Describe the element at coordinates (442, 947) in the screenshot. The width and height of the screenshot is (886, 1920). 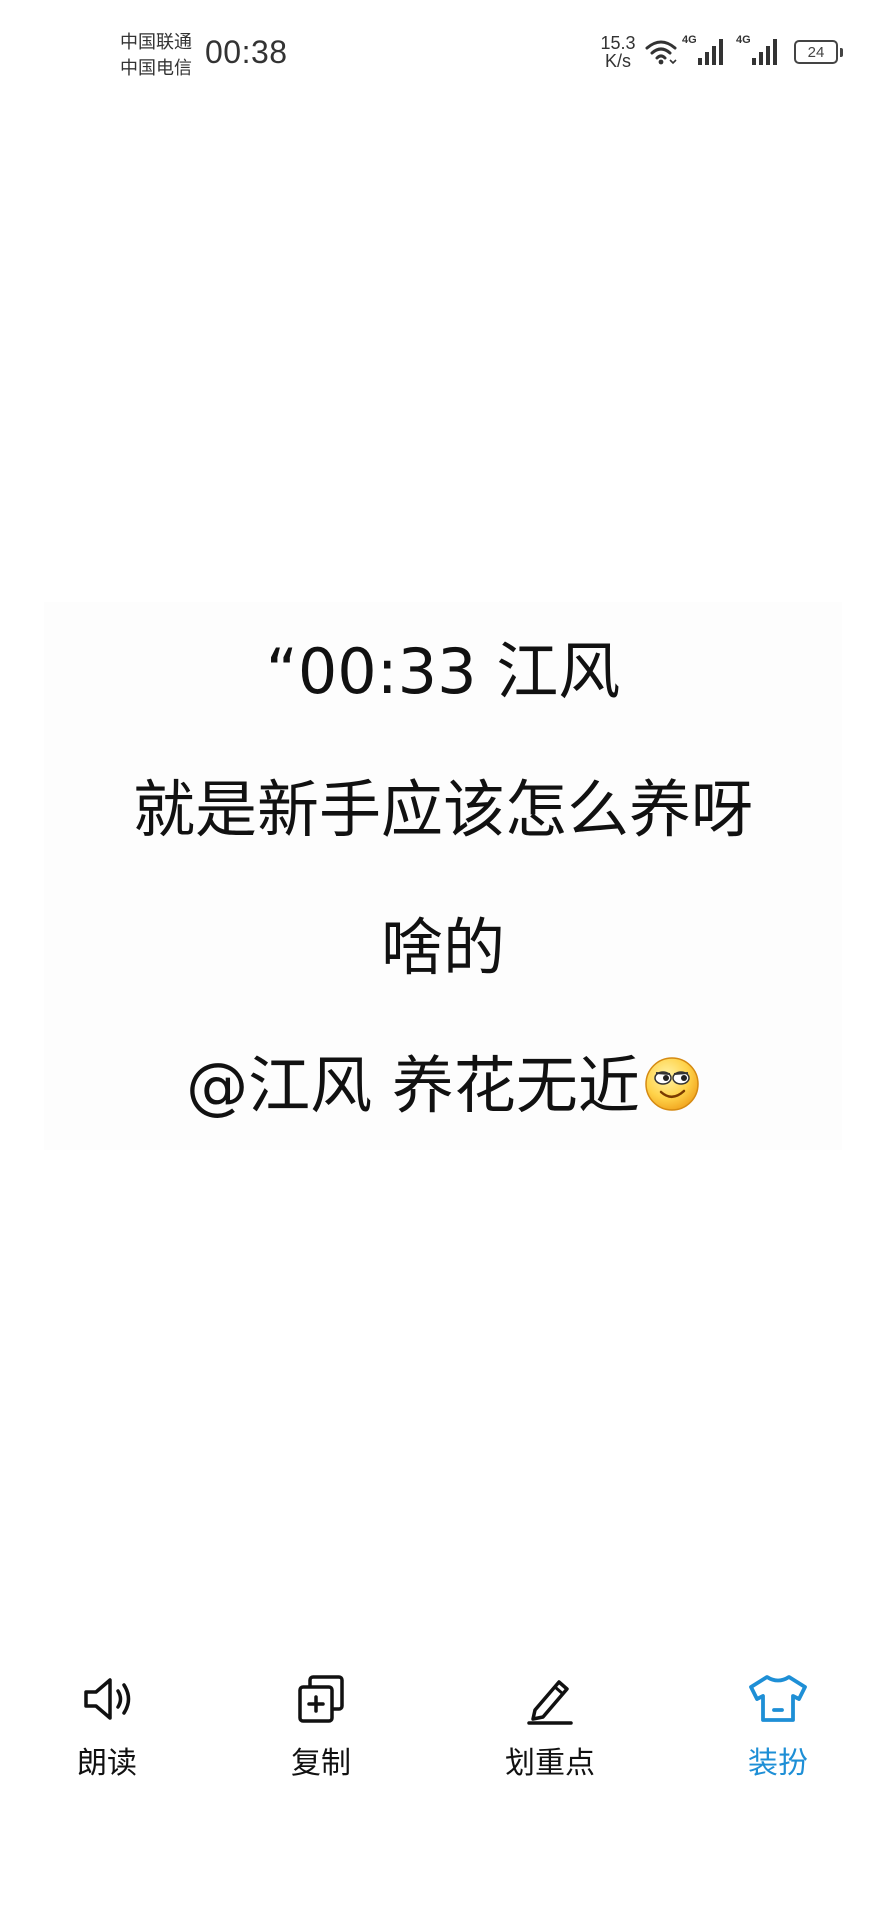
I see `quote-line-3: 啥的` at that location.